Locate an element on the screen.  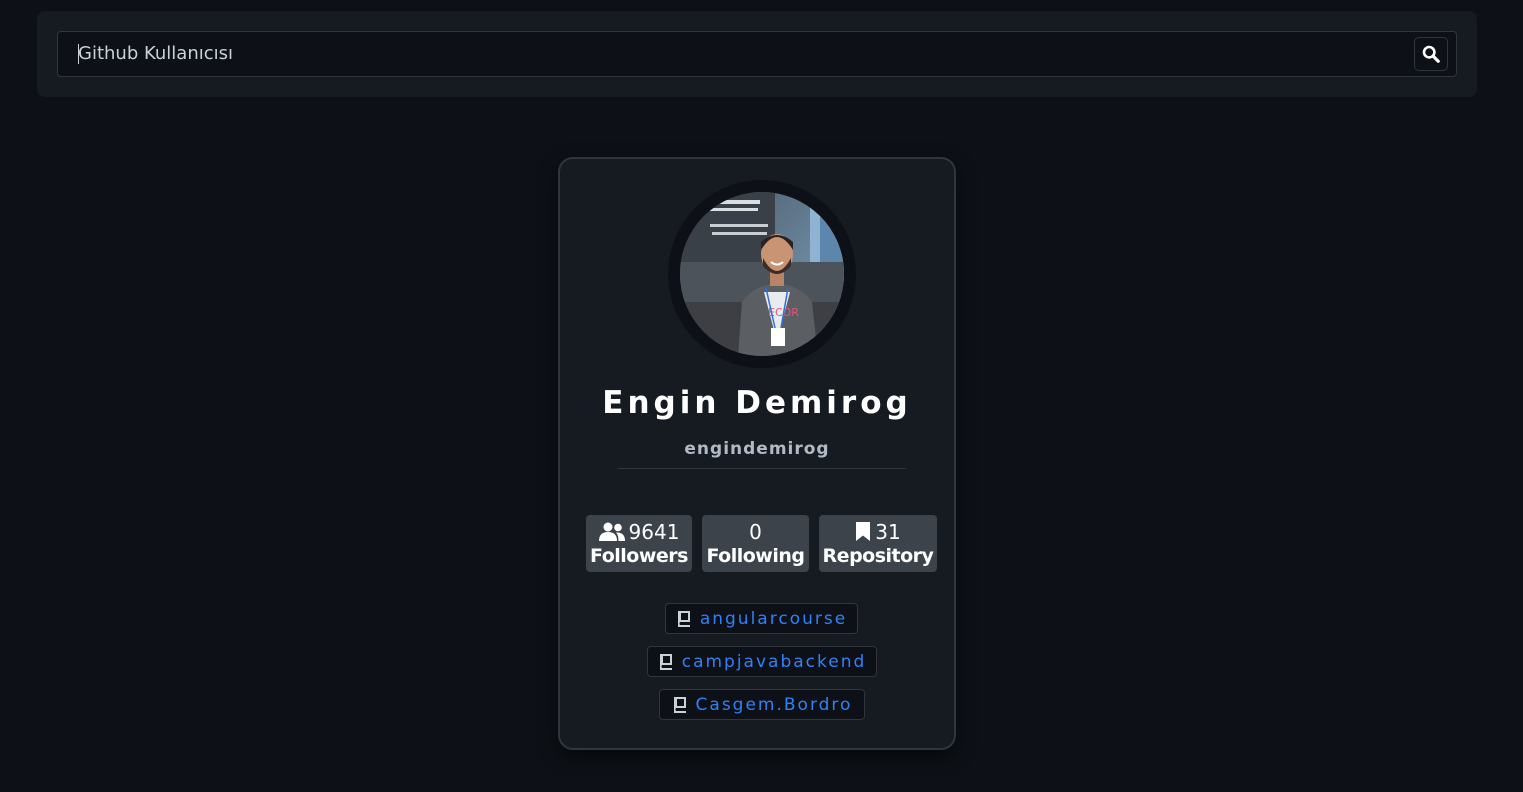
repo-name: campjavabackend is located at coordinates (774, 662).